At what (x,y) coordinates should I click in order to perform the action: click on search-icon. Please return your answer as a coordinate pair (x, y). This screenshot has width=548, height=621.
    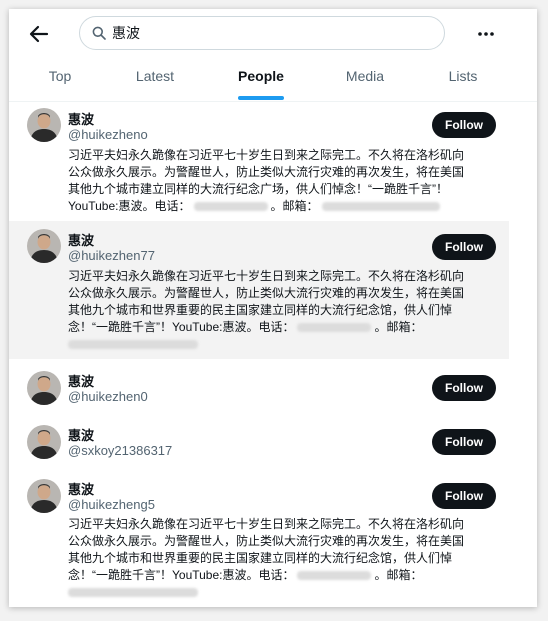
    Looking at the image, I should click on (99, 33).